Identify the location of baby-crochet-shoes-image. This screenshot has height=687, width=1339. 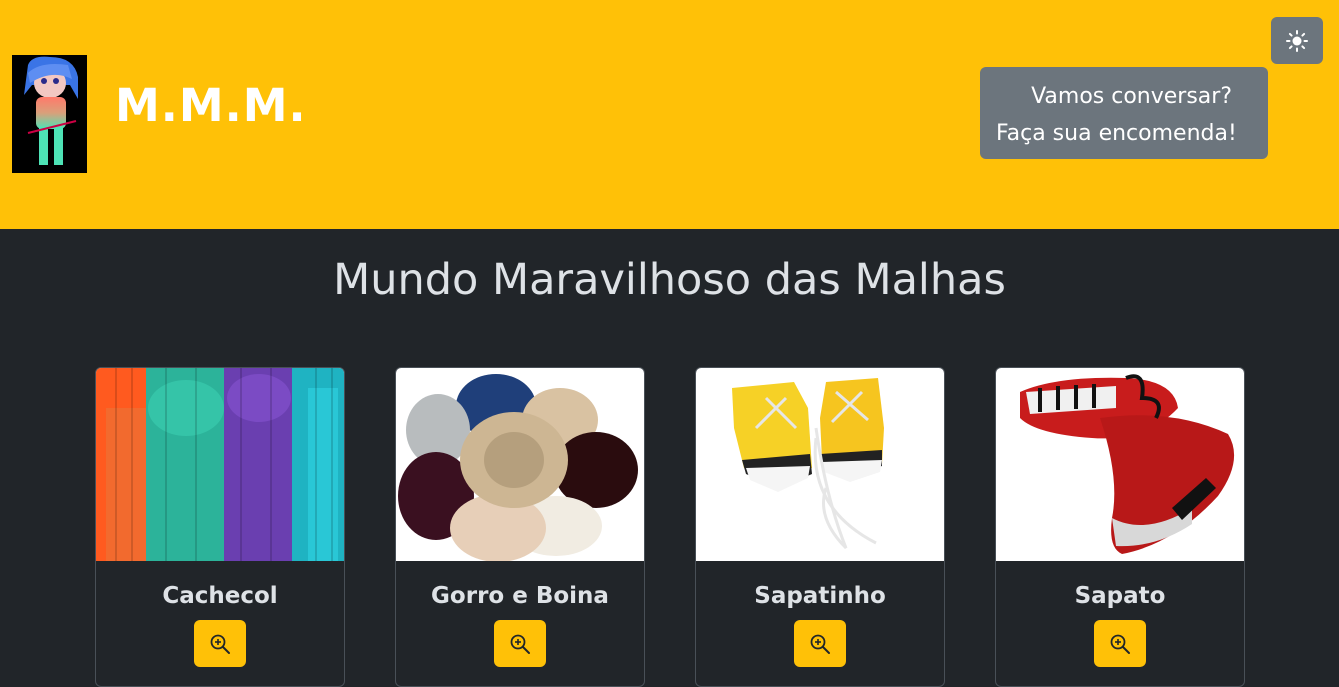
(820, 464).